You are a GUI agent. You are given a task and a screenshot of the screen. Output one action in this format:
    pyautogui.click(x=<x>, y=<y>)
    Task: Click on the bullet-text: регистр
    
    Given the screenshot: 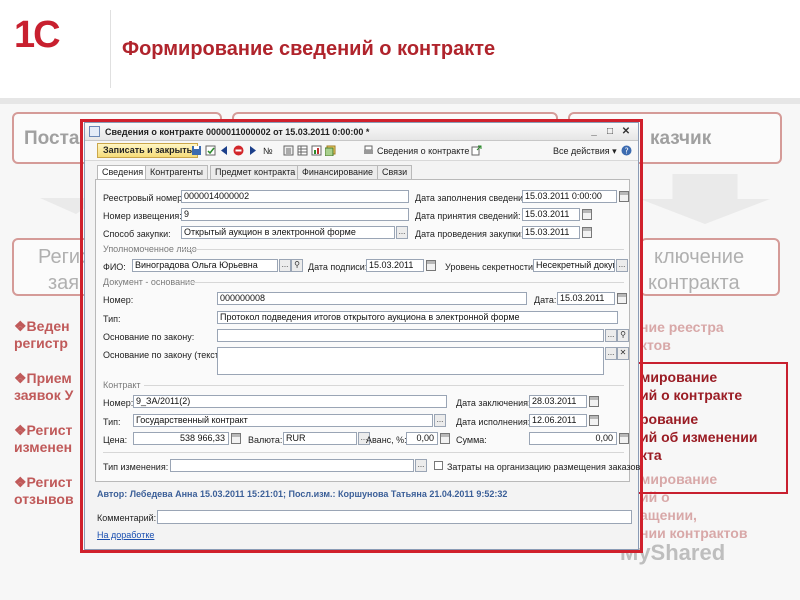 What is the action you would take?
    pyautogui.click(x=41, y=343)
    